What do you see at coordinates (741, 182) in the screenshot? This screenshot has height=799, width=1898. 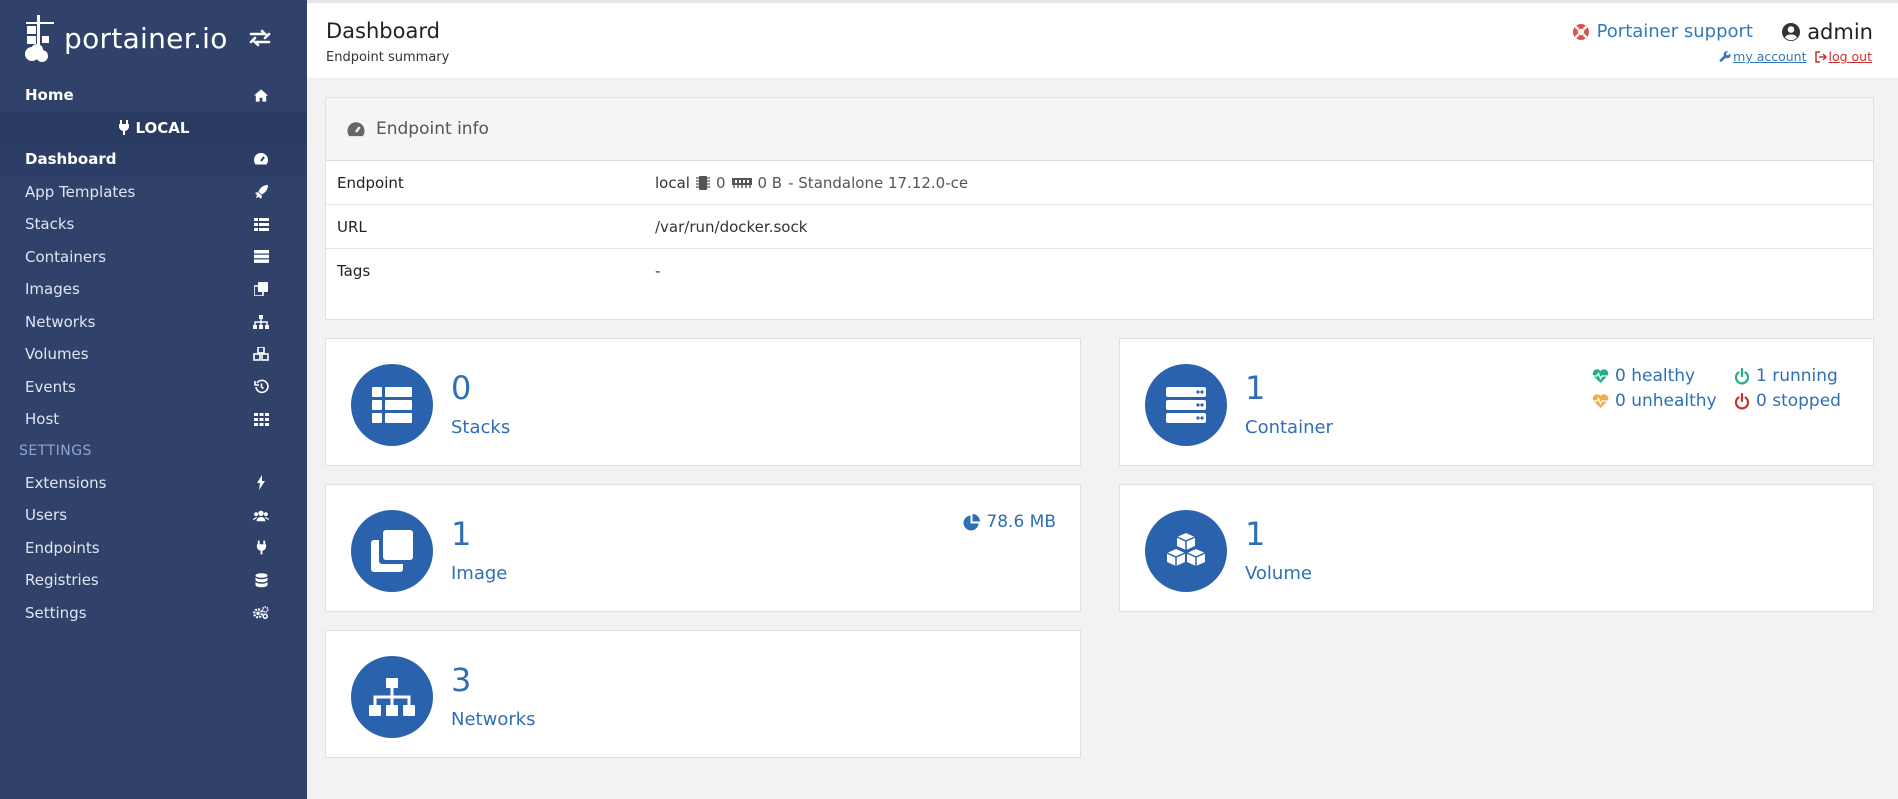 I see `memory-icon` at bounding box center [741, 182].